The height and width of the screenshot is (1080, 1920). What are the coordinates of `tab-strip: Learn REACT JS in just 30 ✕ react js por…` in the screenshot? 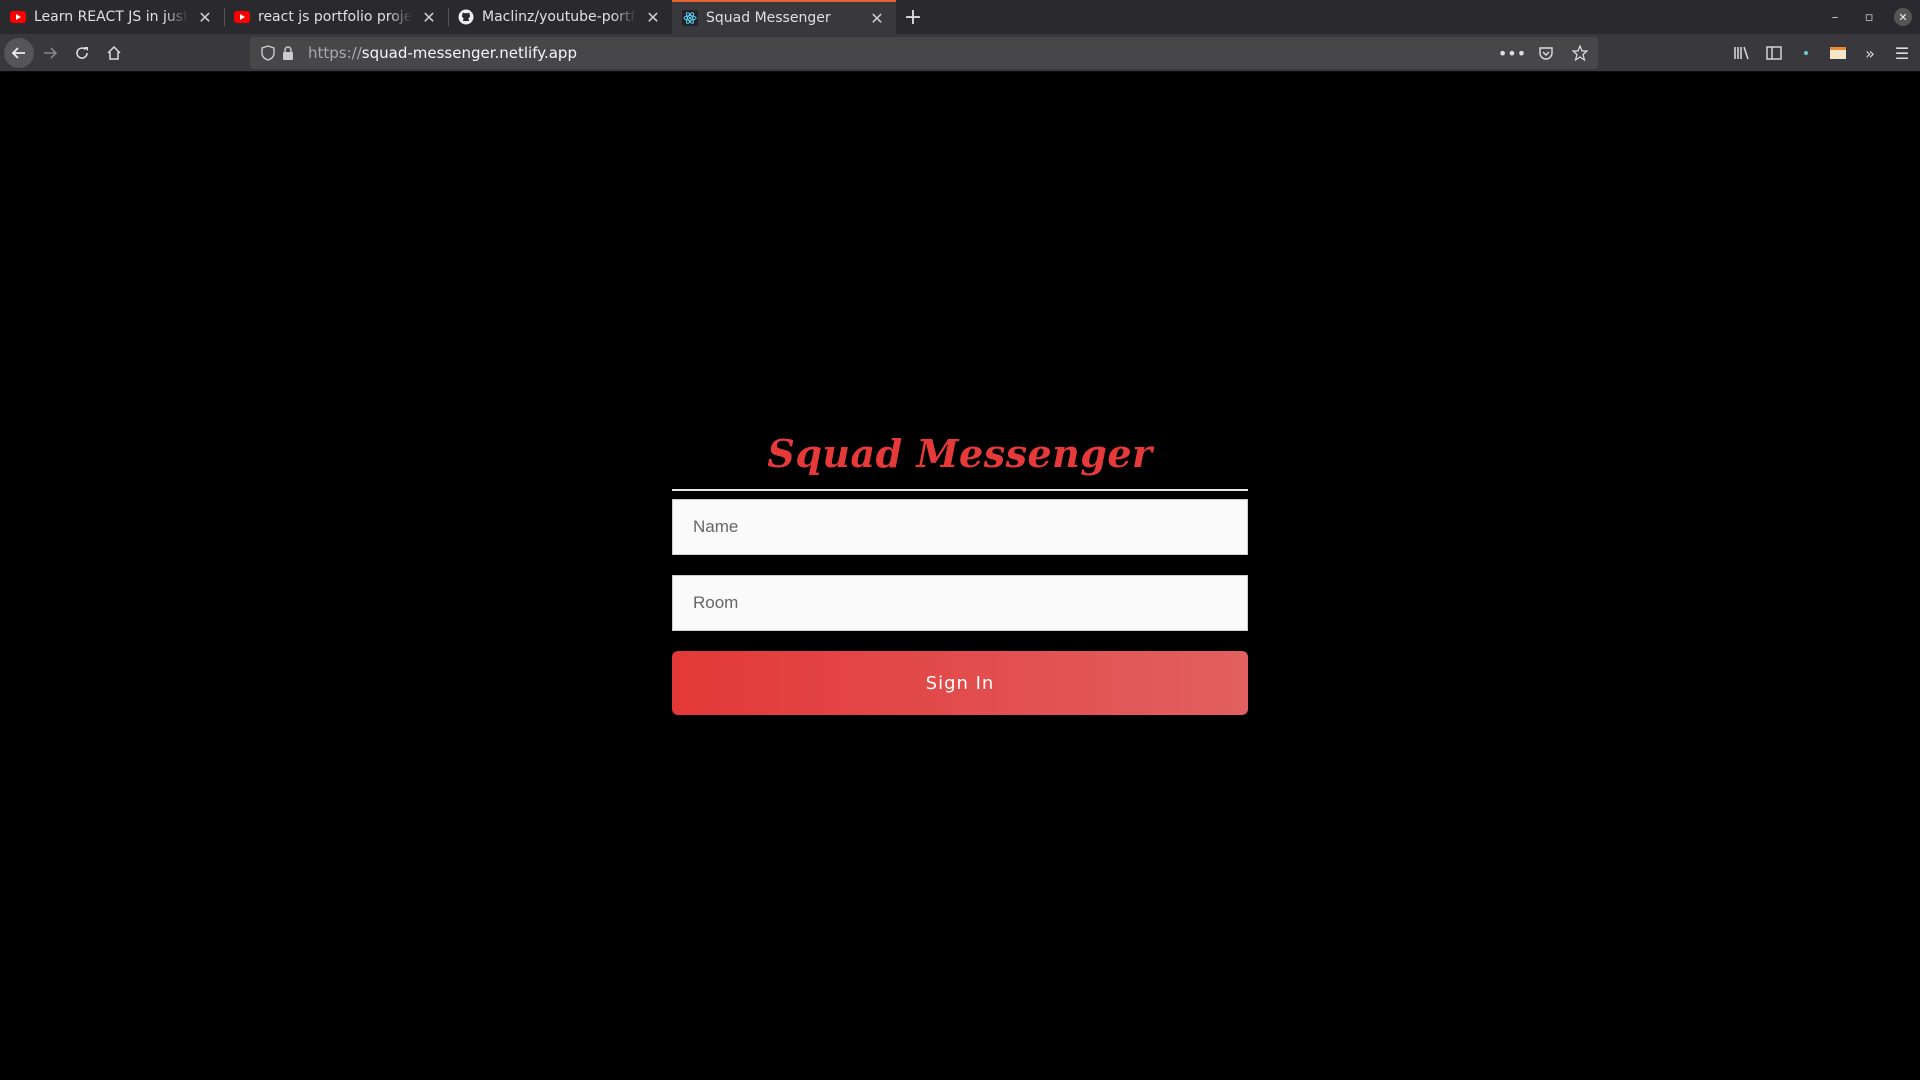 It's located at (960, 17).